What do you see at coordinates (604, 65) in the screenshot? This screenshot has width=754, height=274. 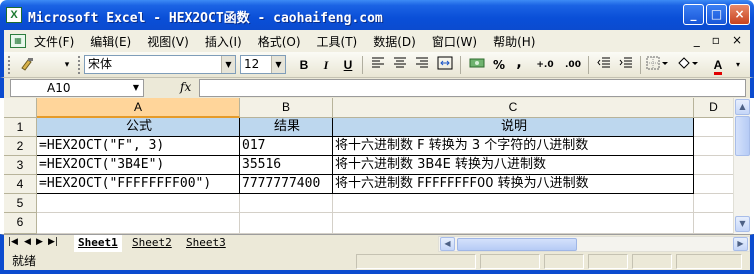 I see `decrease-indent-icon` at bounding box center [604, 65].